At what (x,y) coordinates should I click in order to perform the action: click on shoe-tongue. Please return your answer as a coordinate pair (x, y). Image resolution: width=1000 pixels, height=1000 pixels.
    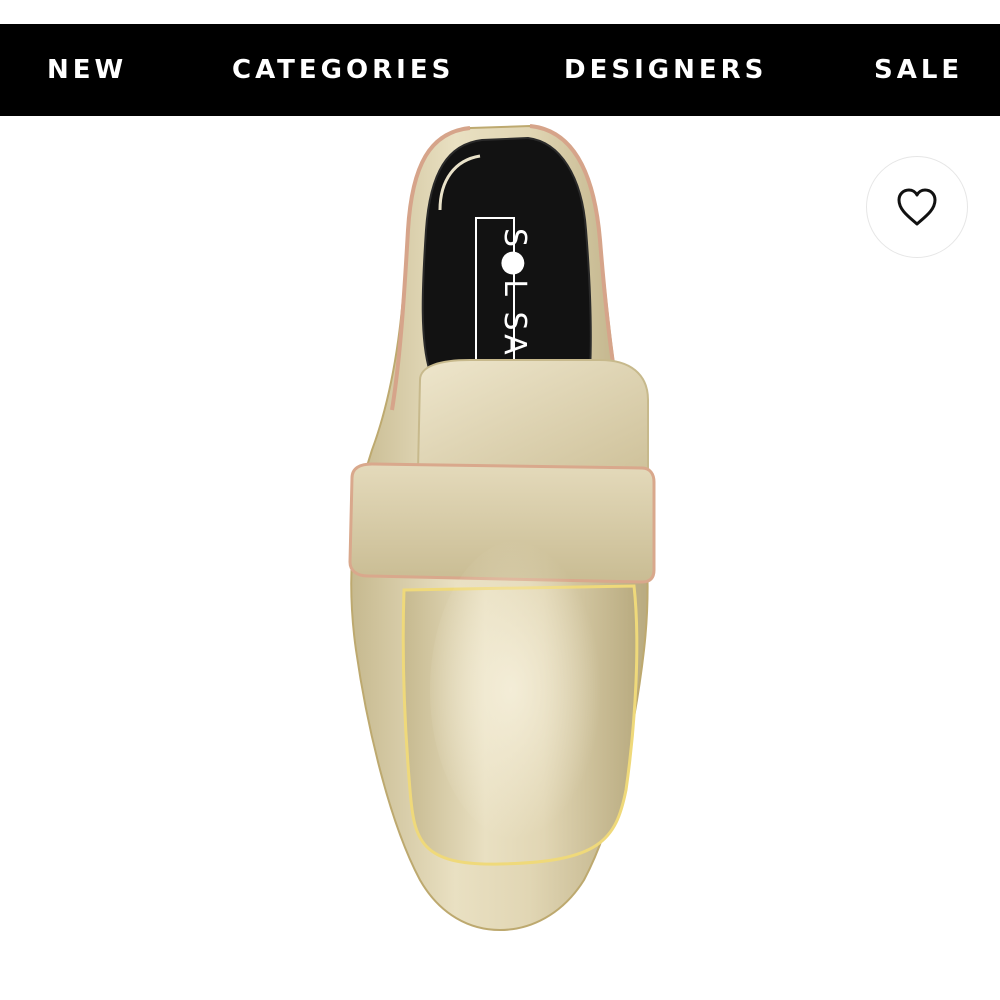
    Looking at the image, I should click on (532, 415).